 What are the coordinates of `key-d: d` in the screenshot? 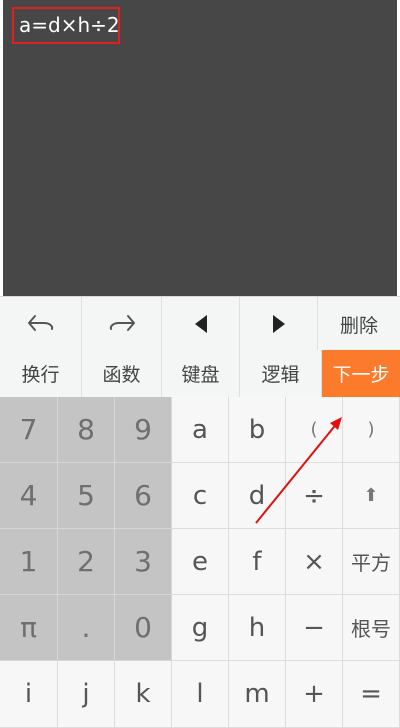 It's located at (257, 496).